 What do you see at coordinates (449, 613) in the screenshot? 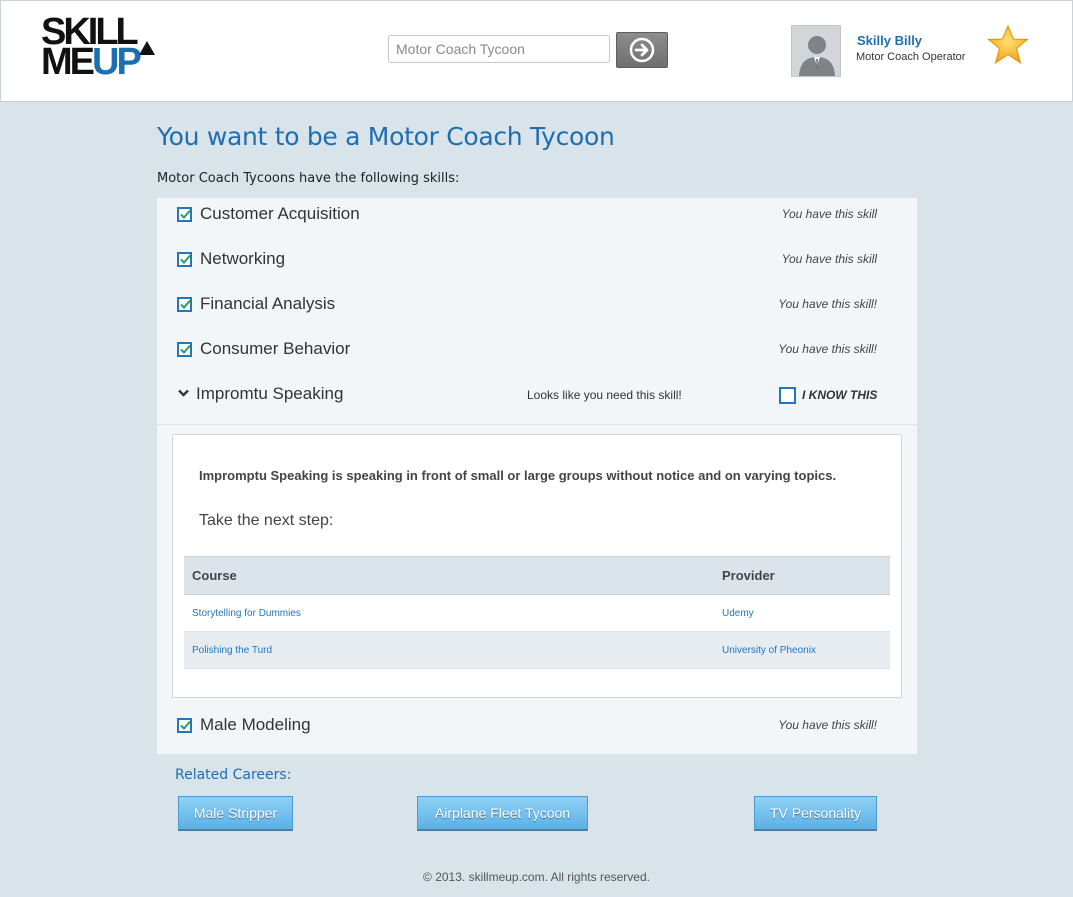
I see `course-link: Storytelling for Dummies` at bounding box center [449, 613].